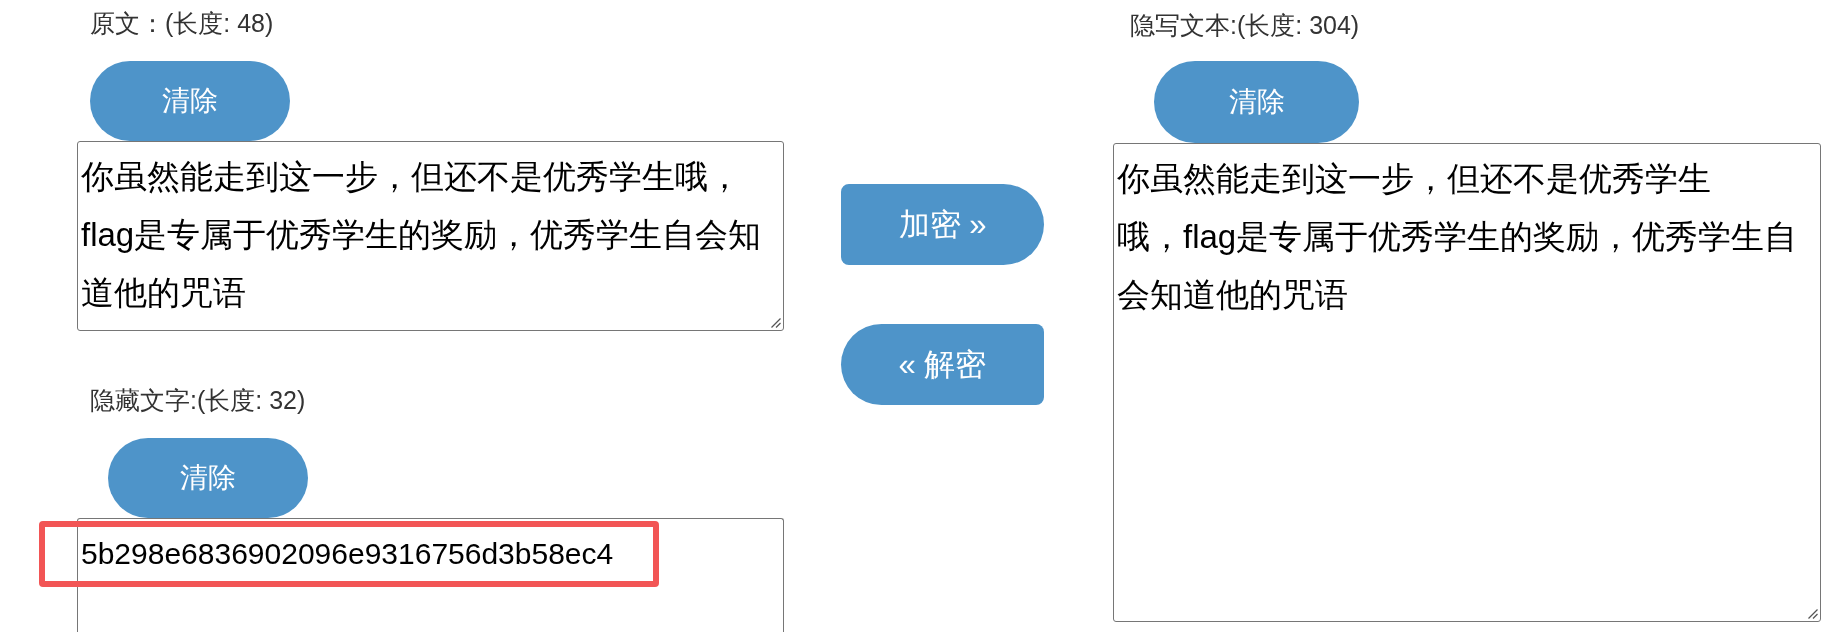  Describe the element at coordinates (942, 224) in the screenshot. I see `action-button: 加密 »` at that location.